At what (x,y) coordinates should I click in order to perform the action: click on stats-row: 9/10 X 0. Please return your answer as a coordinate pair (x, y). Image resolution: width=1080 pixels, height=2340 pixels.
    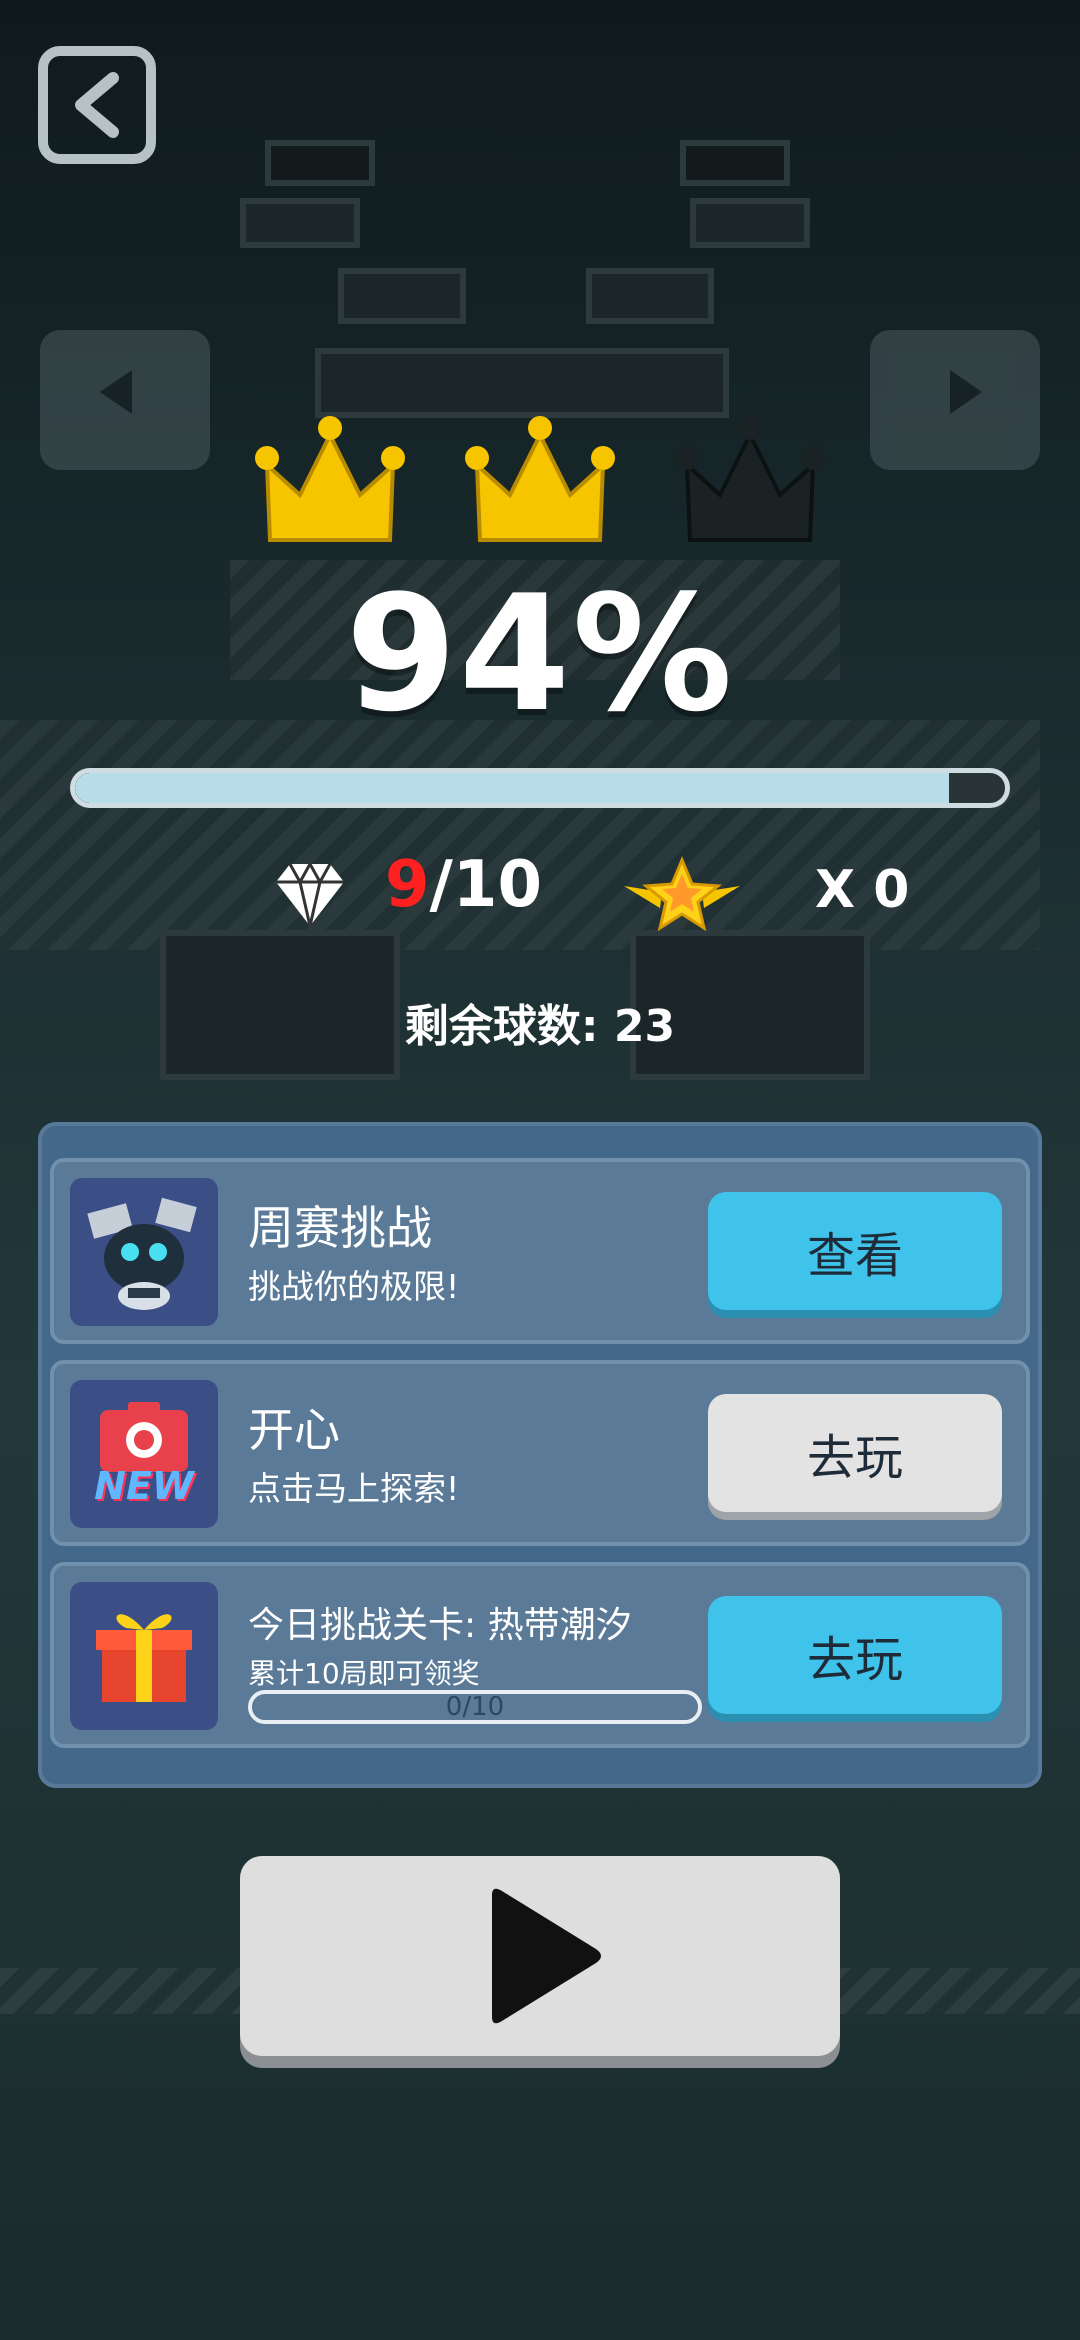
    Looking at the image, I should click on (540, 890).